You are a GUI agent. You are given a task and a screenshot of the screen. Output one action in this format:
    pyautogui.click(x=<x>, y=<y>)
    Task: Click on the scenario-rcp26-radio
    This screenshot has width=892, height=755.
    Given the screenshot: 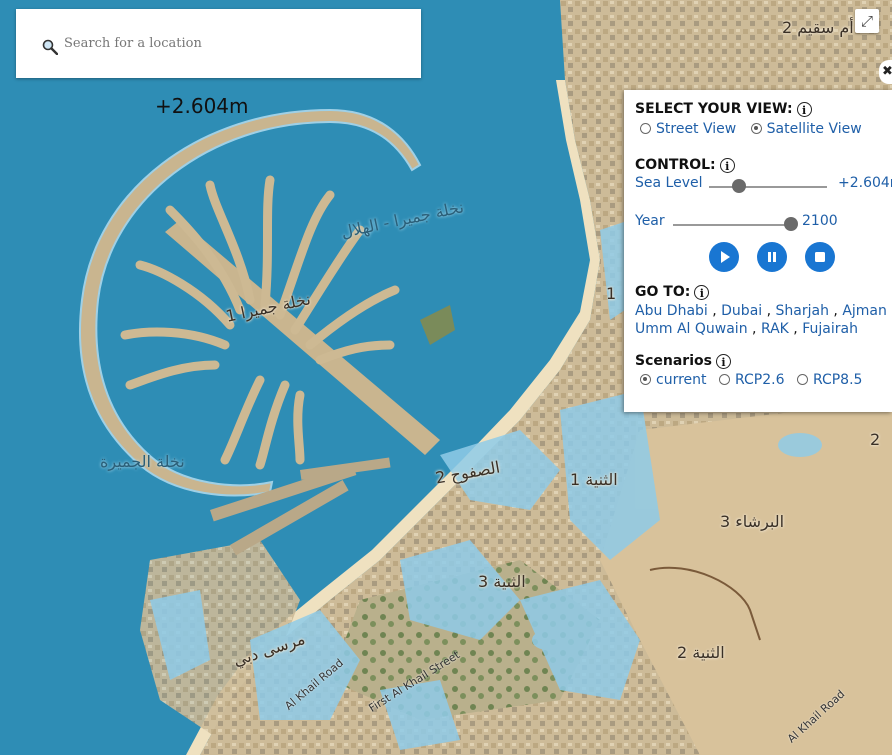 What is the action you would take?
    pyautogui.click(x=724, y=379)
    